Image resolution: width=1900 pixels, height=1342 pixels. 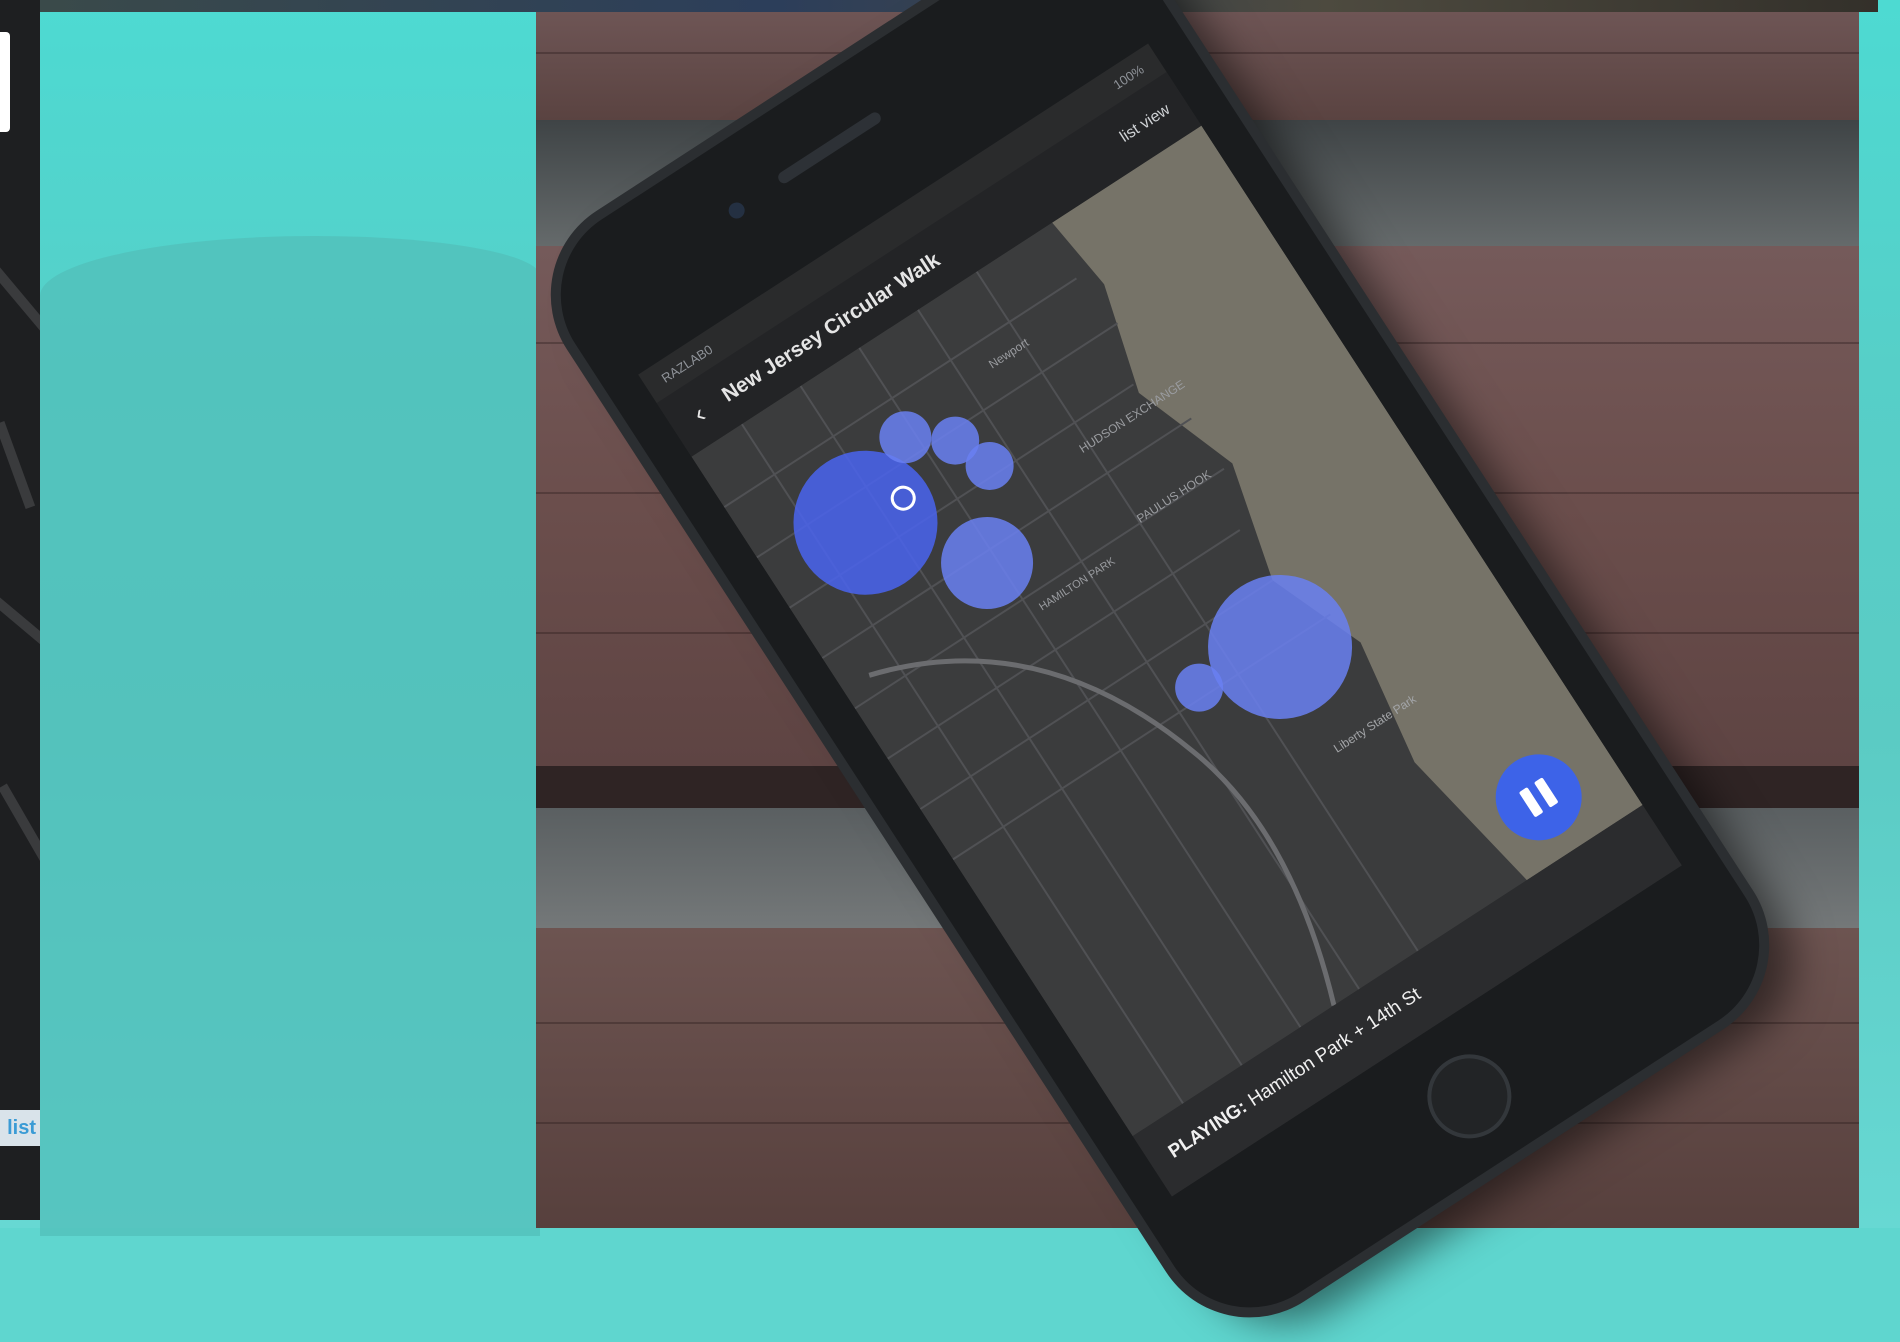 I want to click on home-button, so click(x=1469, y=1096).